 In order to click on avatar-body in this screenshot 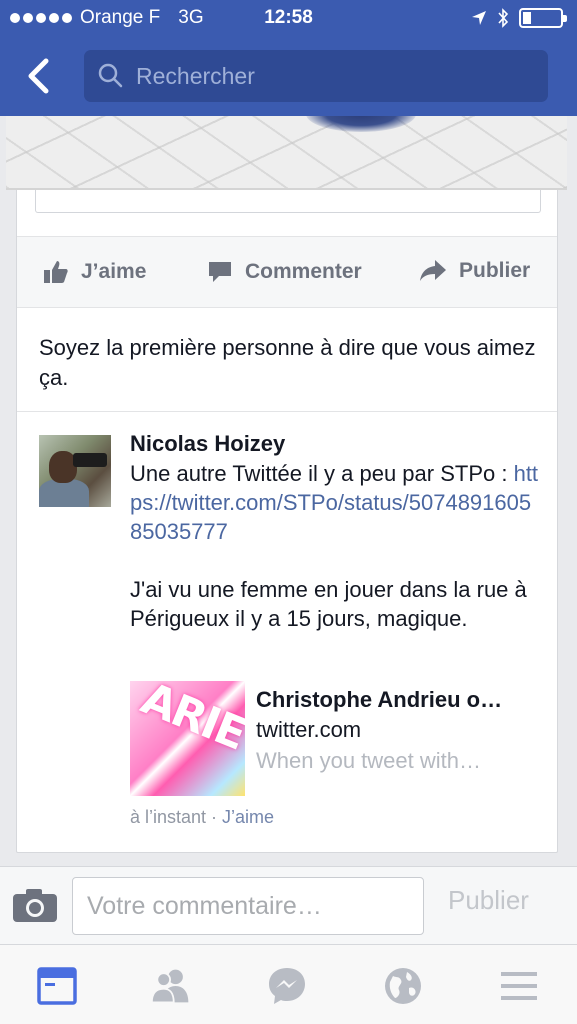, I will do `click(64, 493)`.